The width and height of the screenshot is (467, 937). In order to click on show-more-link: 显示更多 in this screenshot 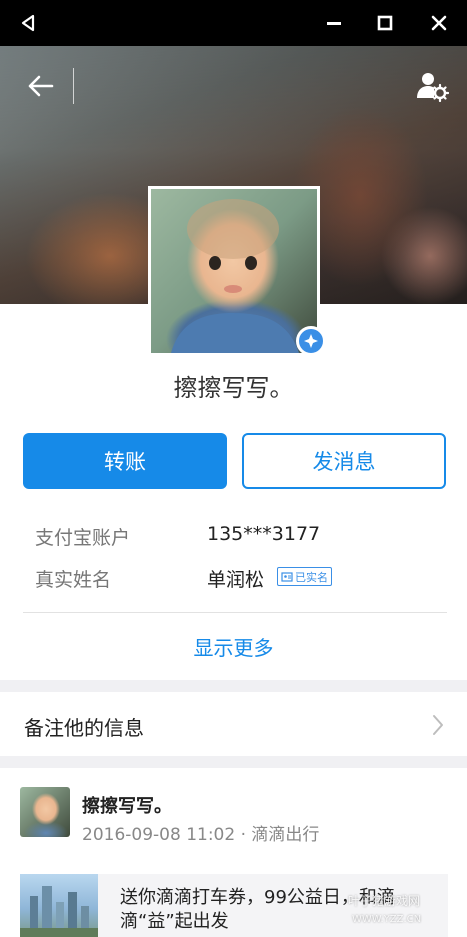, I will do `click(233, 646)`.